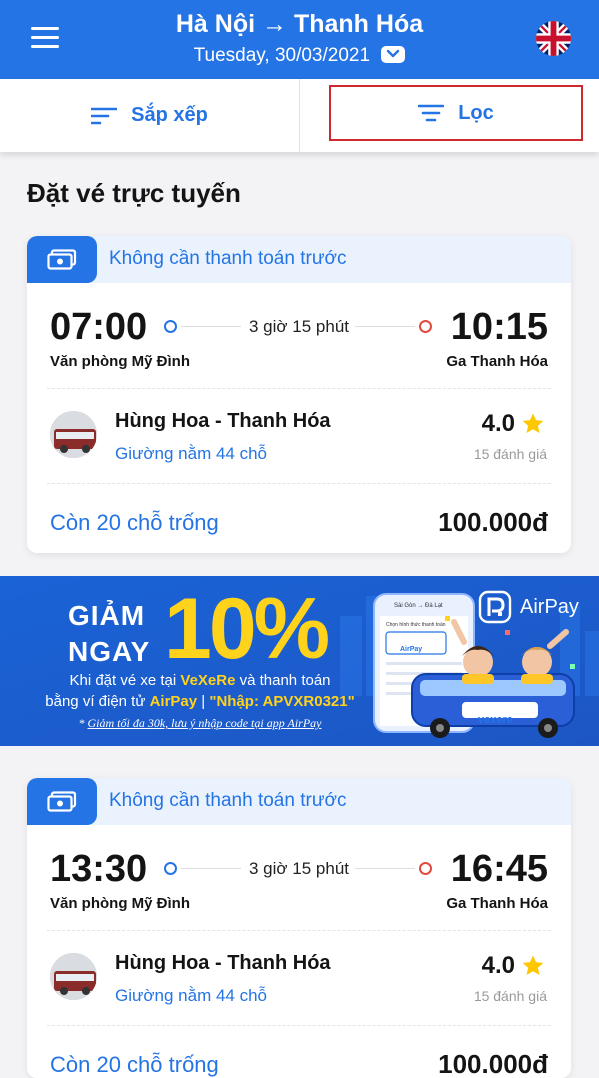  Describe the element at coordinates (476, 112) in the screenshot. I see `filter-label: Lọc` at that location.